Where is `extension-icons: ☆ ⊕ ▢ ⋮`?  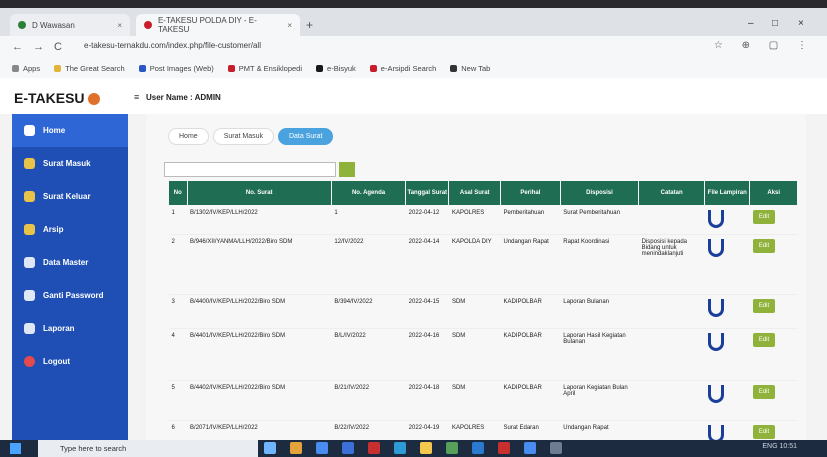
extension-icons: ☆ ⊕ ▢ ⋮ is located at coordinates (764, 45).